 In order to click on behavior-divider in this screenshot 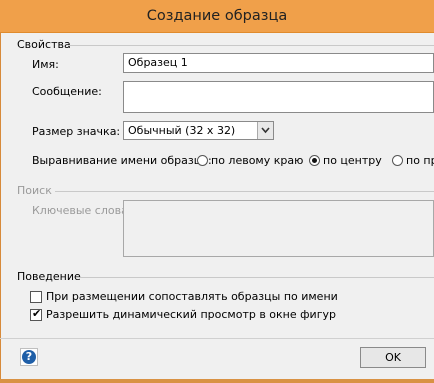, I will do `click(255, 277)`.